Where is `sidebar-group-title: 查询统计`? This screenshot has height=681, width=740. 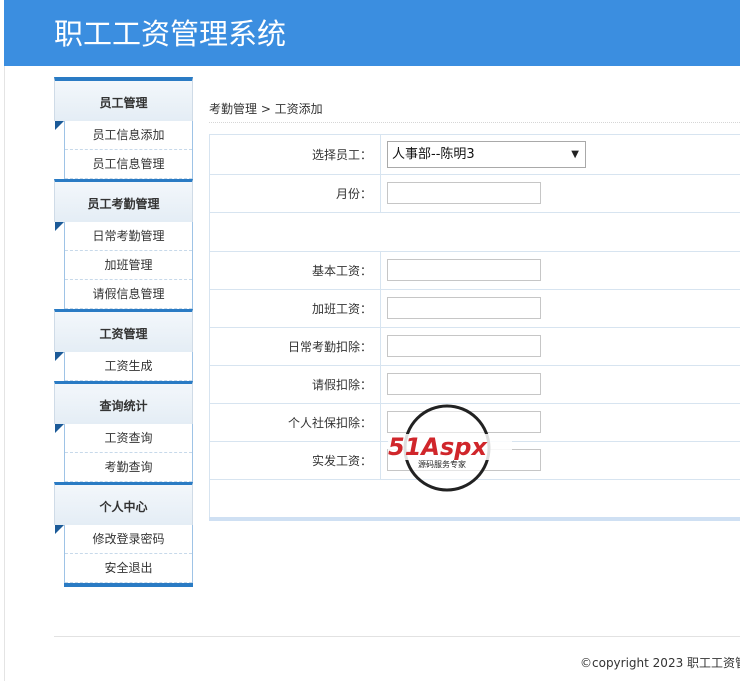 sidebar-group-title: 查询统计 is located at coordinates (123, 402).